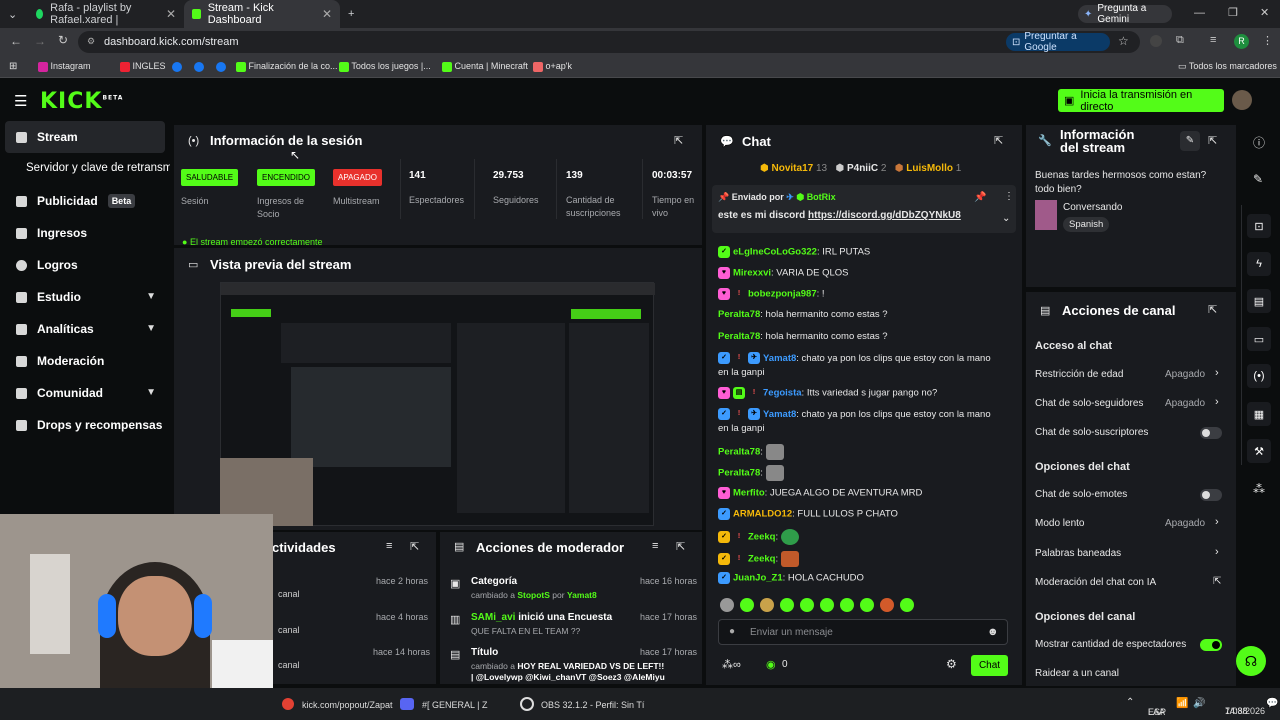 This screenshot has height=720, width=1280. What do you see at coordinates (552, 66) in the screenshot?
I see `bookmark-oapk: o+ap'k` at bounding box center [552, 66].